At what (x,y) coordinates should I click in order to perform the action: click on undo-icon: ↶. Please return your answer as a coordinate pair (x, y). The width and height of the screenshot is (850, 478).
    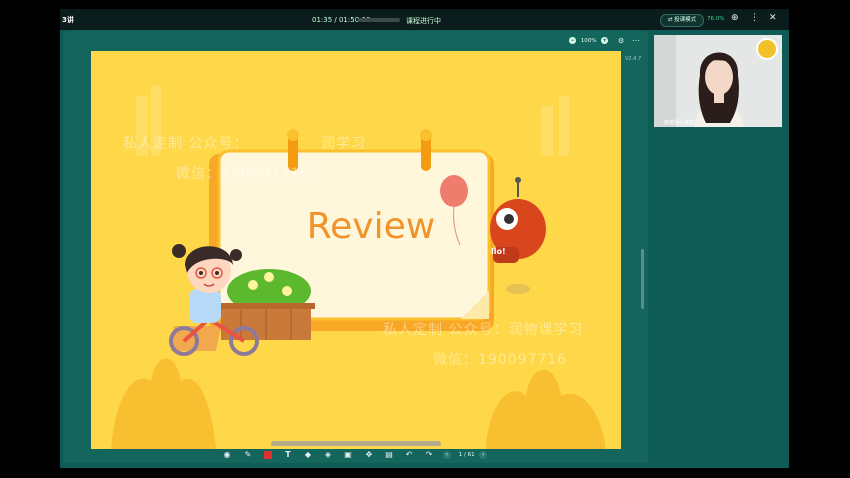
    Looking at the image, I should click on (409, 455).